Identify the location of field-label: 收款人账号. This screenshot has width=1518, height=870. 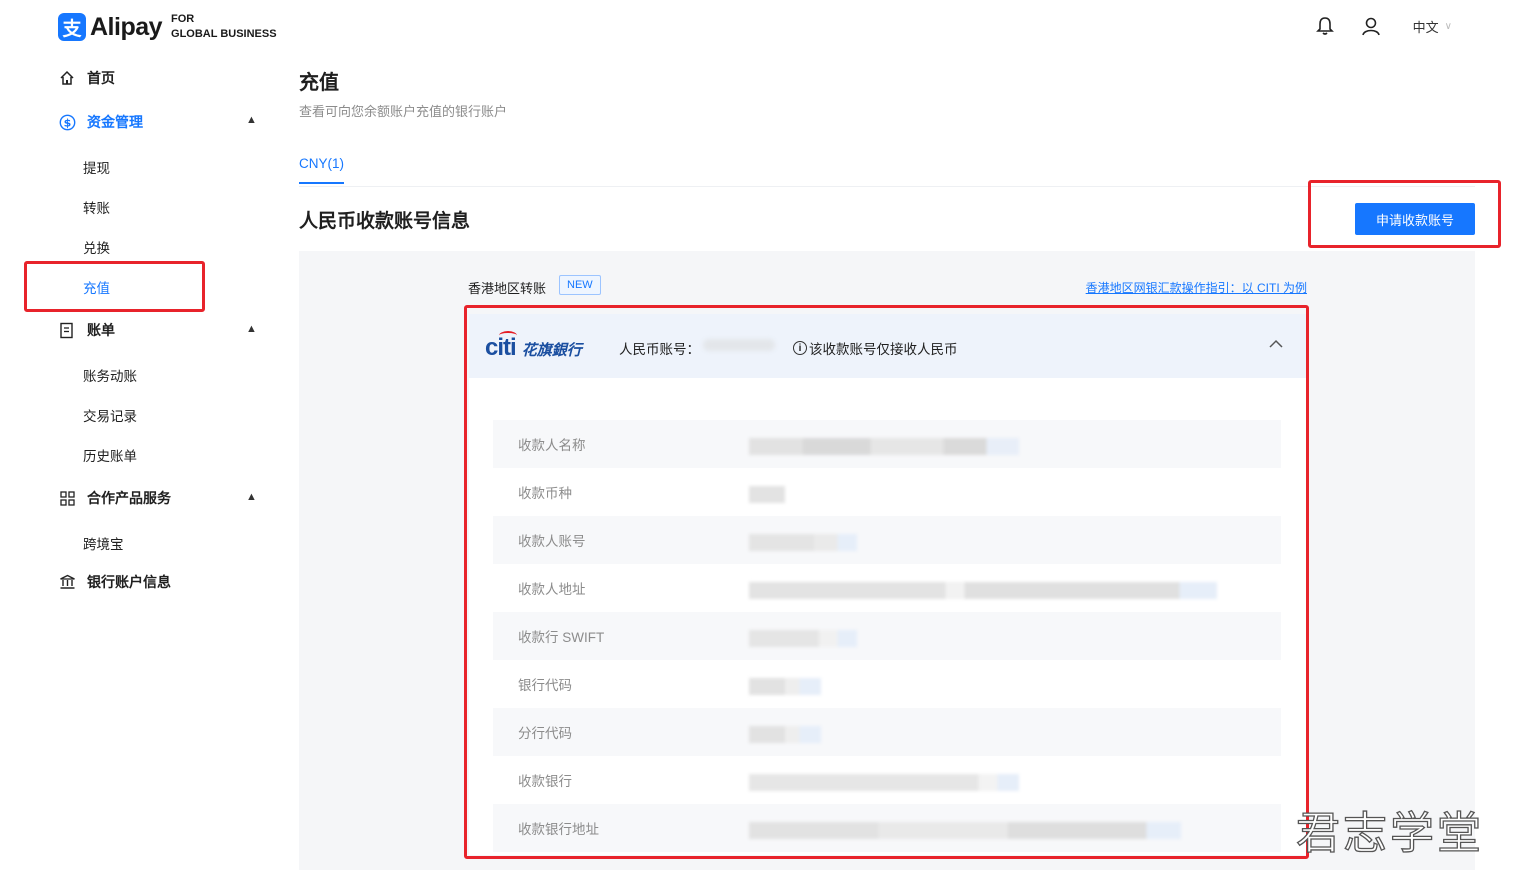
(552, 541).